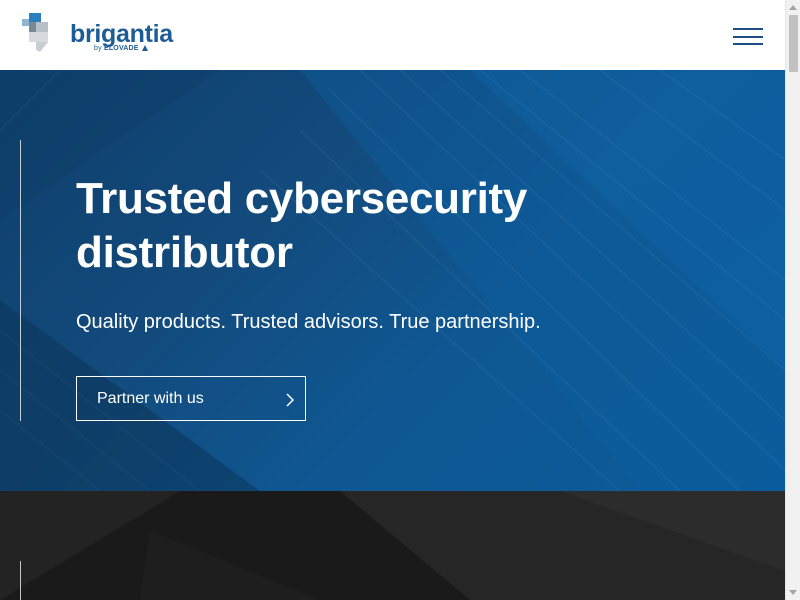 This screenshot has width=800, height=600. Describe the element at coordinates (144, 48) in the screenshot. I see `elovade-triangle-icon` at that location.